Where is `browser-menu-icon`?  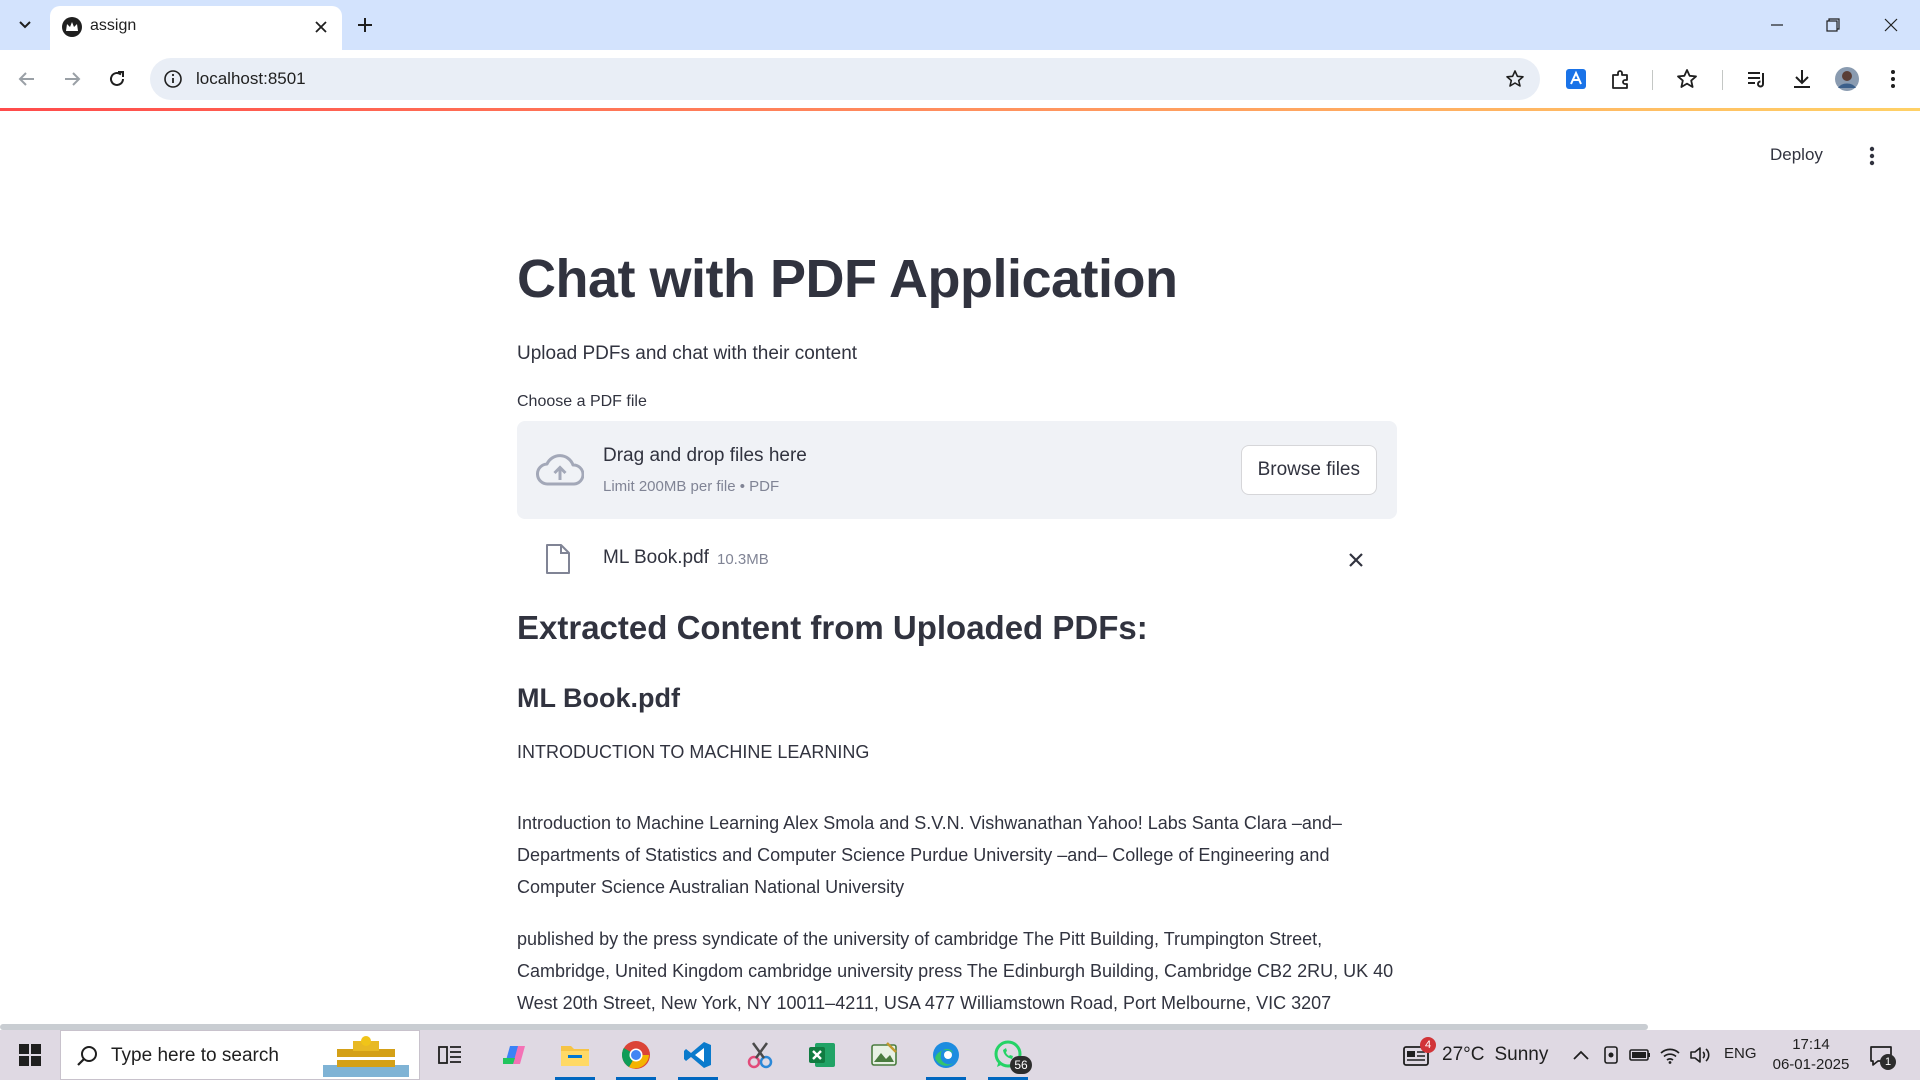
browser-menu-icon is located at coordinates (1893, 79).